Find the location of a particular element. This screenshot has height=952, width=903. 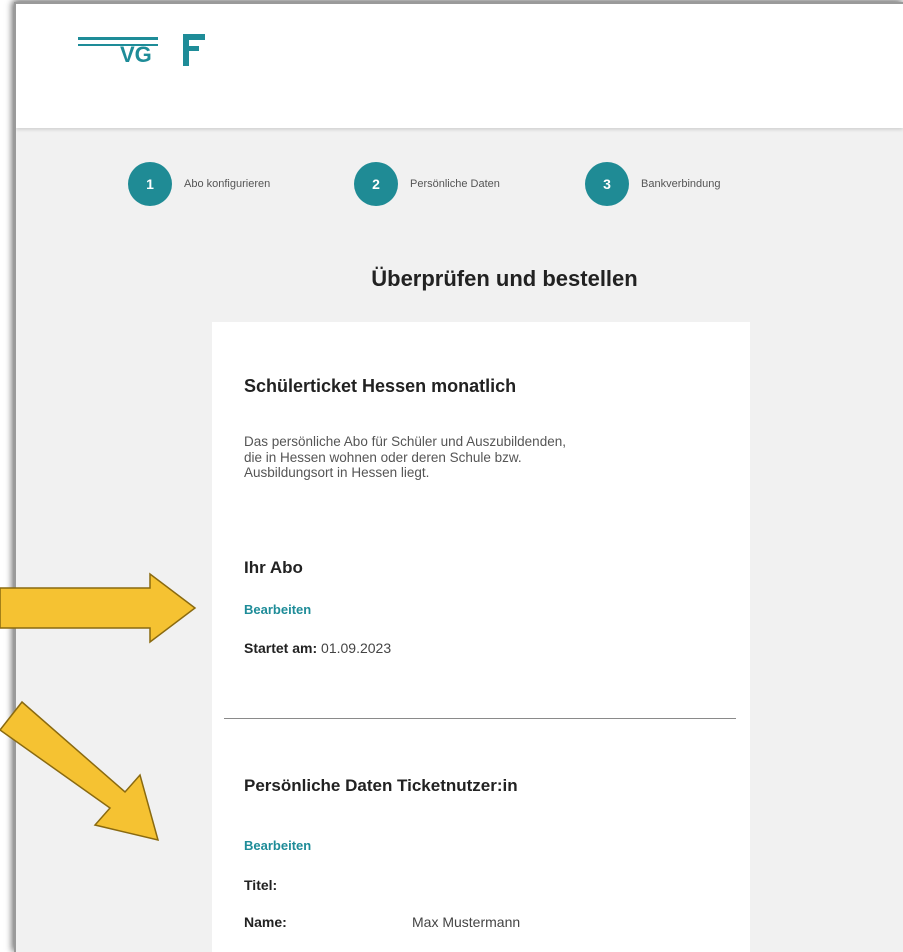

step-persoenliche-daten: 2 Persönliche Daten is located at coordinates (427, 184).